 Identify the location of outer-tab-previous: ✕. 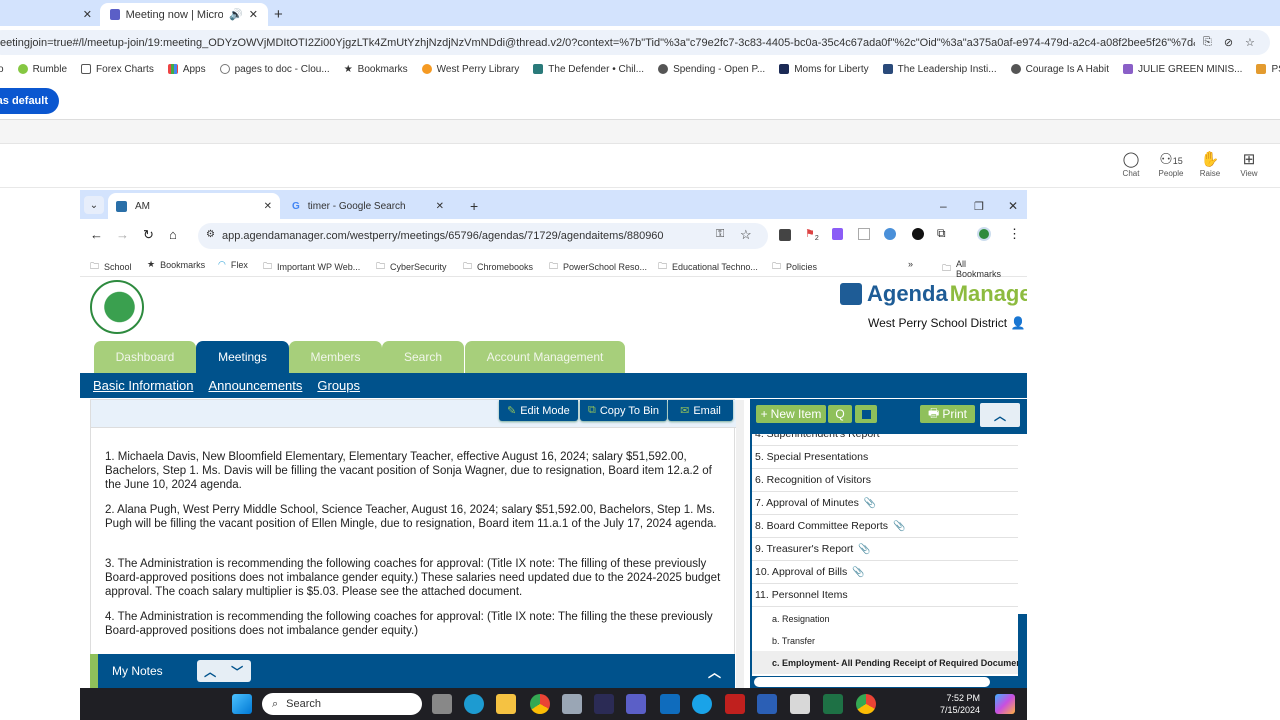
(50, 14).